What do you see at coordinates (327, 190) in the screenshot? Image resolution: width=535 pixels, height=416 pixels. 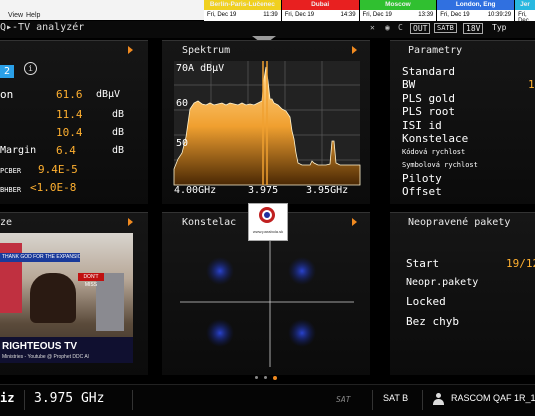 I see `freq-right: 3.95GHz` at bounding box center [327, 190].